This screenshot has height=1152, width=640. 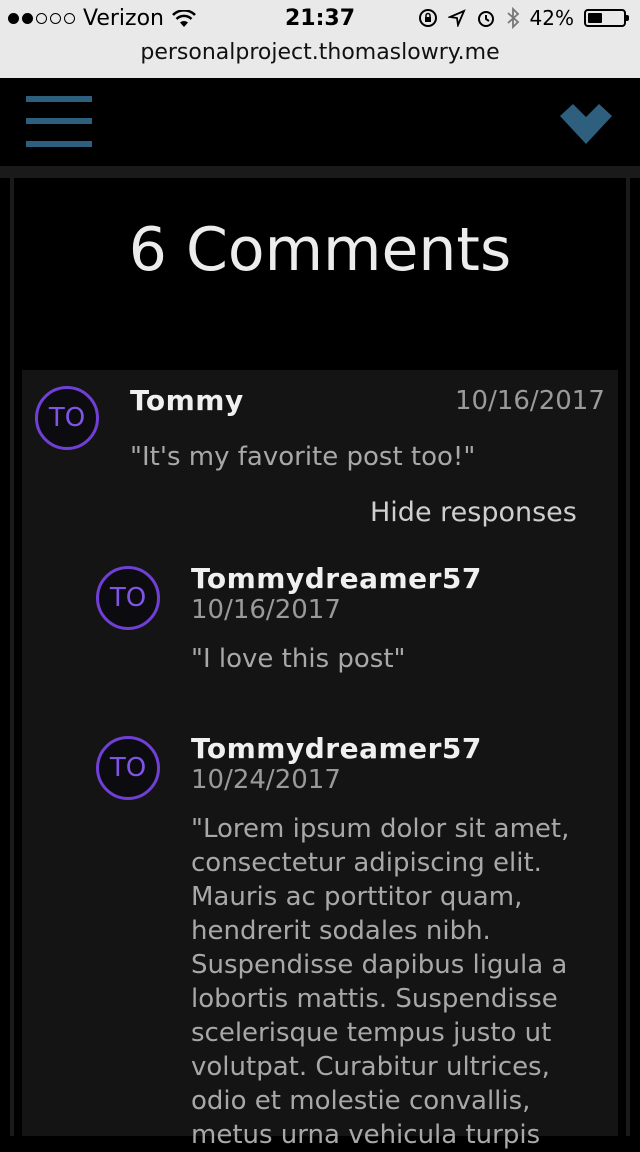 What do you see at coordinates (427, 18) in the screenshot?
I see `rotation-lock-icon` at bounding box center [427, 18].